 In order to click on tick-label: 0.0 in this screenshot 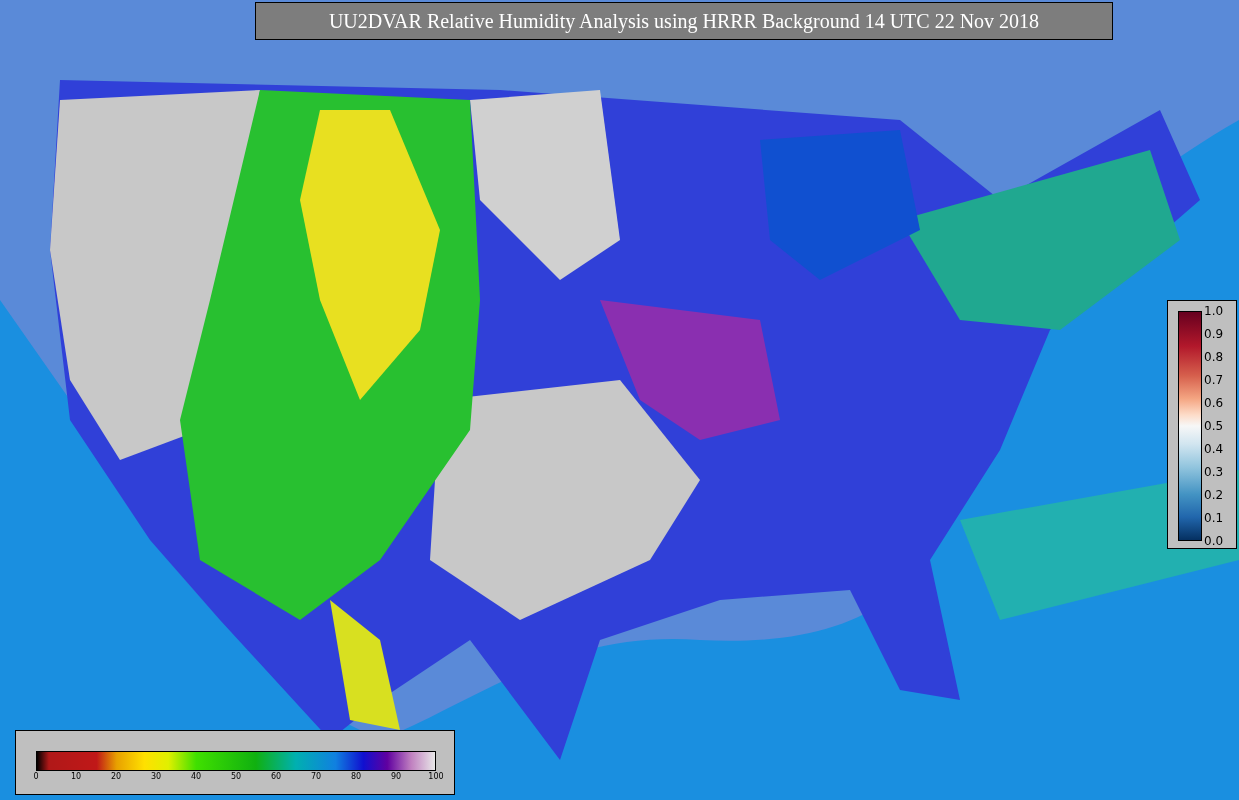, I will do `click(1214, 541)`.